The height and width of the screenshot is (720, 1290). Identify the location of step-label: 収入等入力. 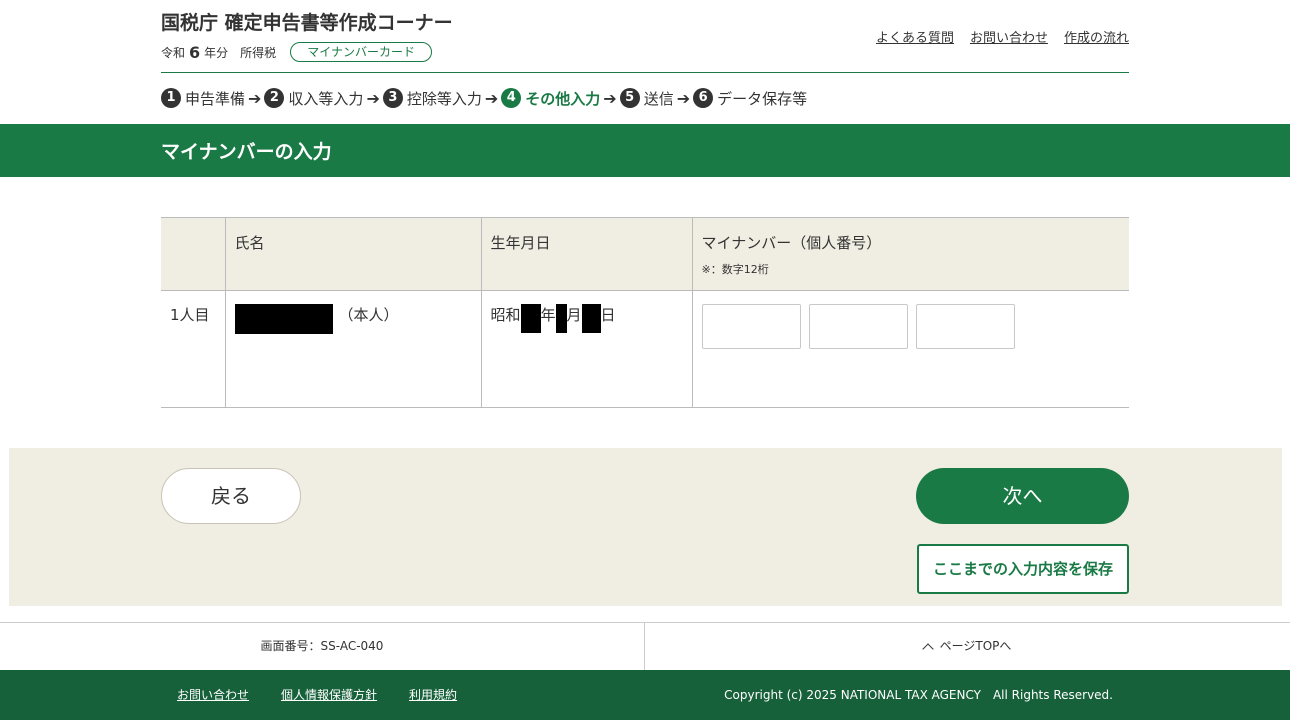
(326, 98).